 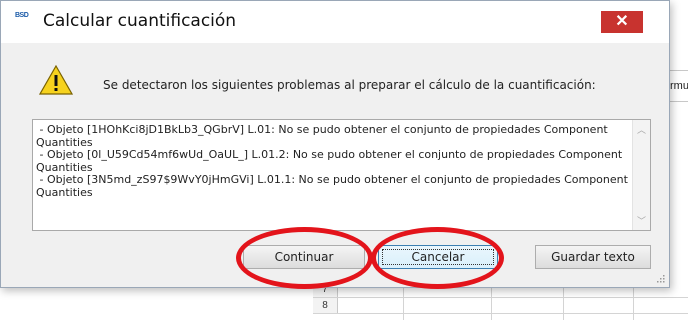 I want to click on cancel-button: Cancelar, so click(x=438, y=257).